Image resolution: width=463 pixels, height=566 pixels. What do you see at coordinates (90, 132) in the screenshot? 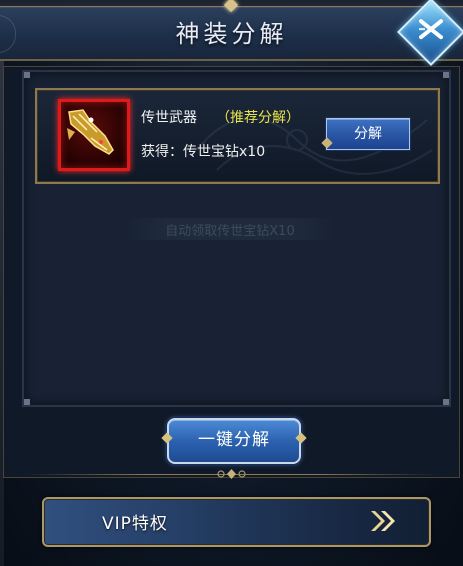
I see `weapon-icon` at bounding box center [90, 132].